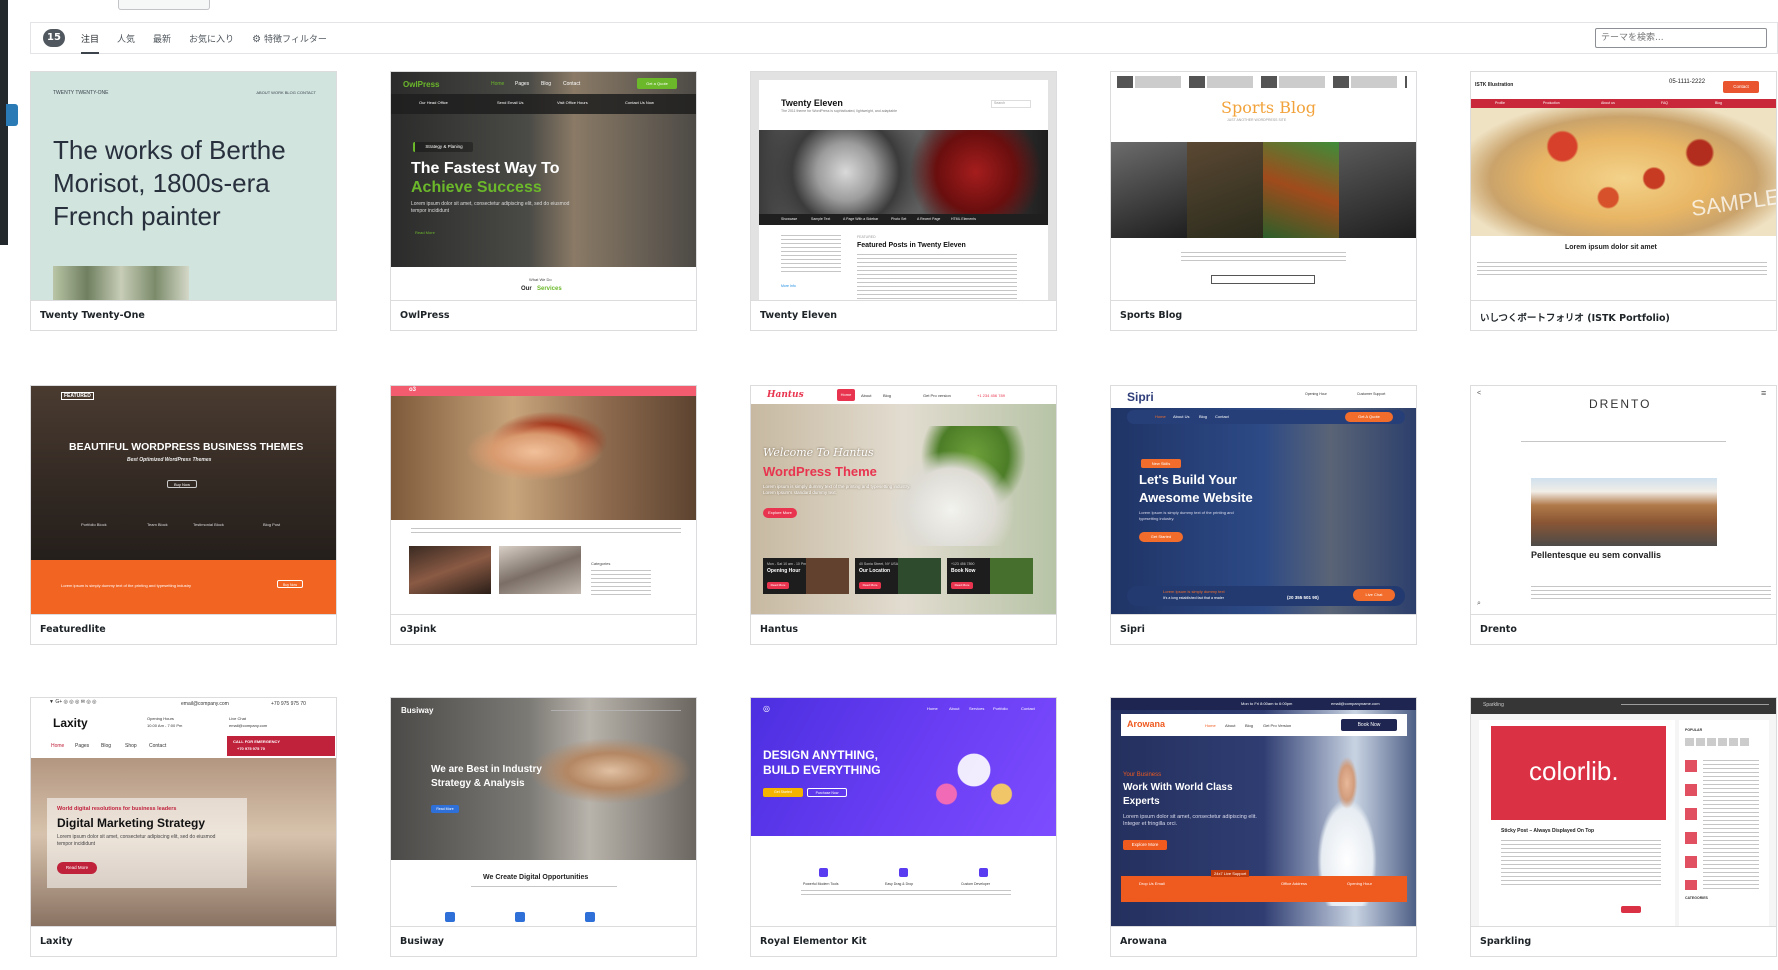  Describe the element at coordinates (1687, 82) in the screenshot. I see `preview-phone: 05-1111-2222` at that location.